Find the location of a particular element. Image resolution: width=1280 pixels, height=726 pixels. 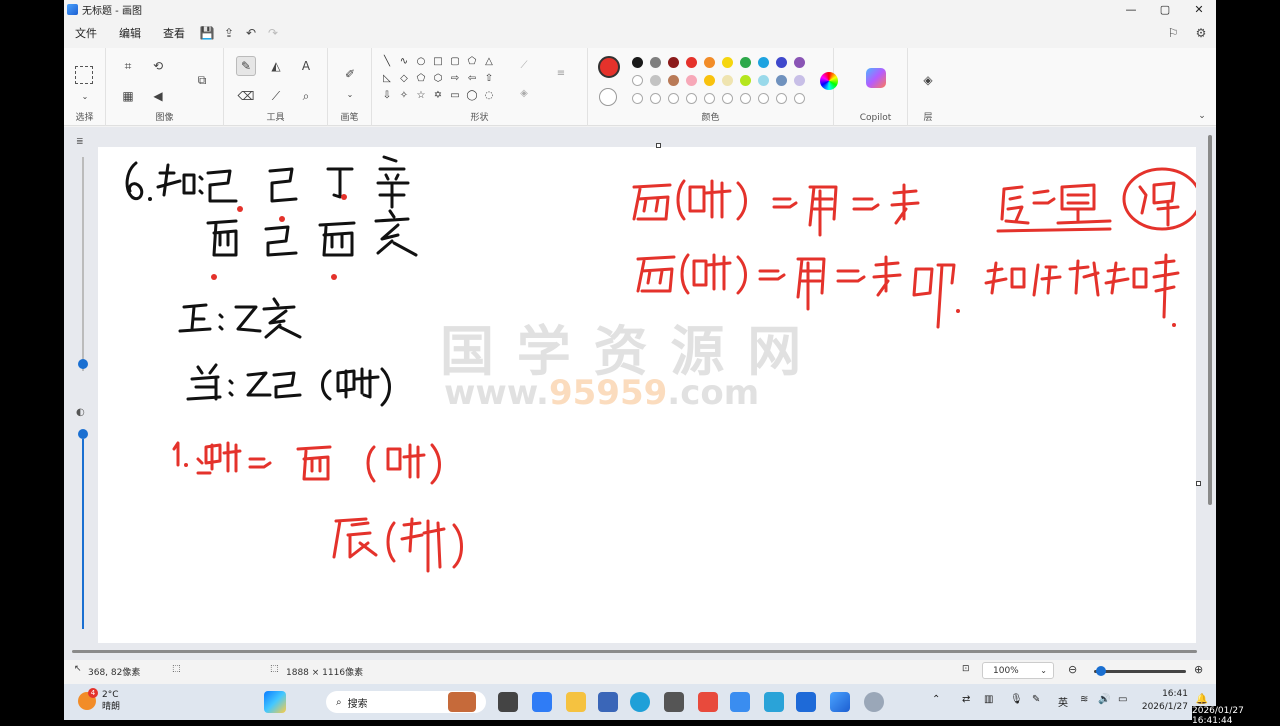

panel-handle-icon: ≣ is located at coordinates (80, 142).